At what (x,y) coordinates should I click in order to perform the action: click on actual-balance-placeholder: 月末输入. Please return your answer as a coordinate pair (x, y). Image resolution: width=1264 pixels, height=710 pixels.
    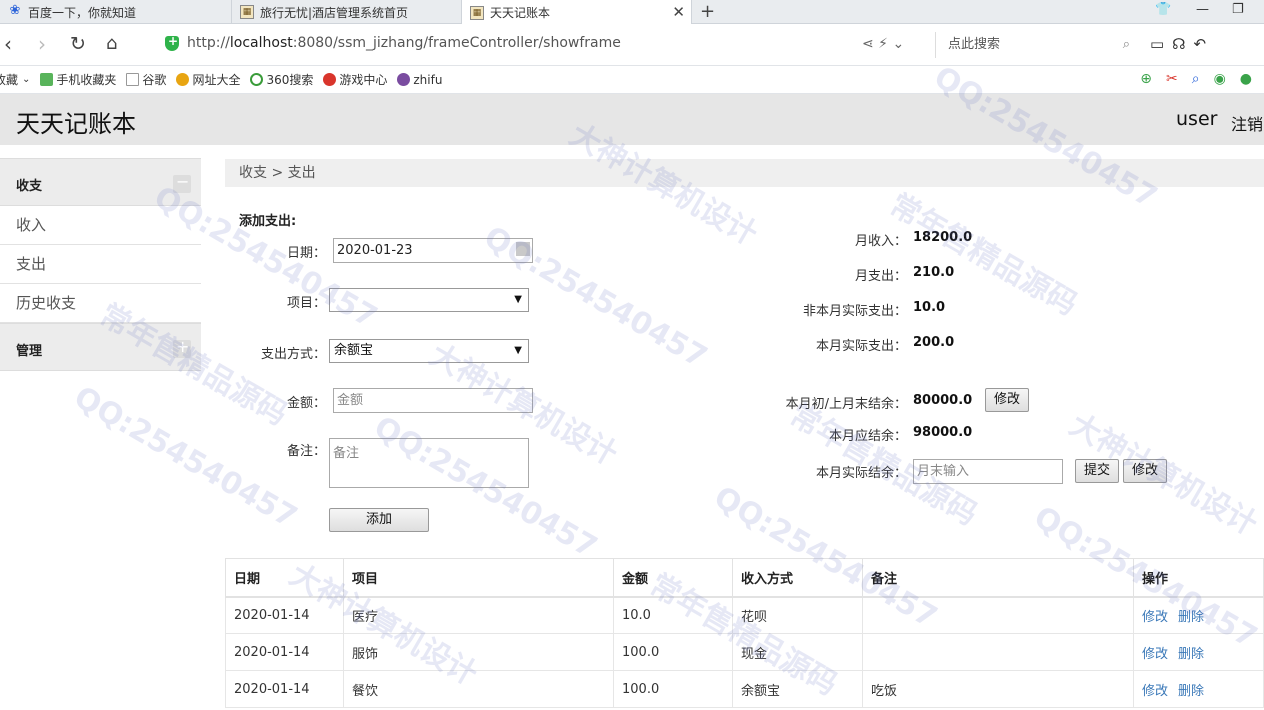
    Looking at the image, I should click on (943, 471).